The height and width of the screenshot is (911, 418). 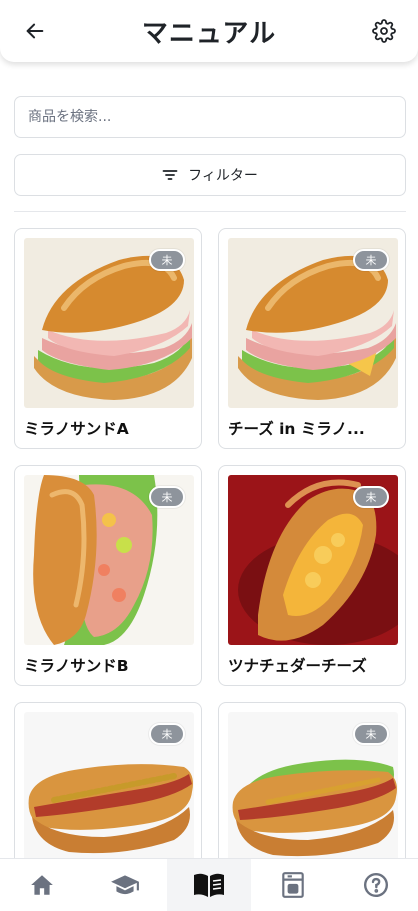 I want to click on bottom-nav, so click(x=209, y=884).